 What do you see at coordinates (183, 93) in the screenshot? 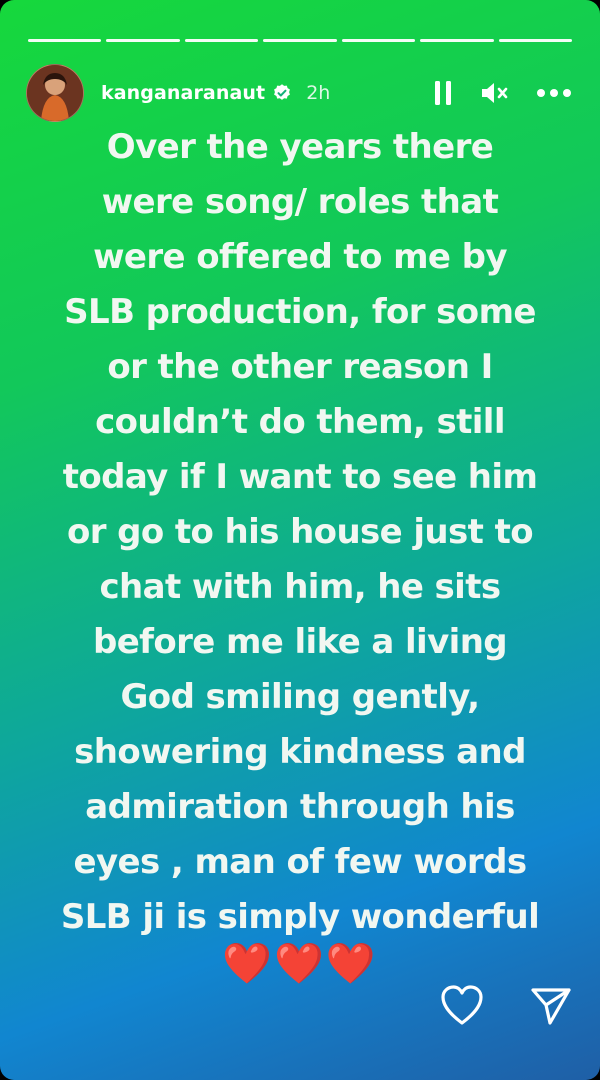
I see `username: kanganaranaut` at bounding box center [183, 93].